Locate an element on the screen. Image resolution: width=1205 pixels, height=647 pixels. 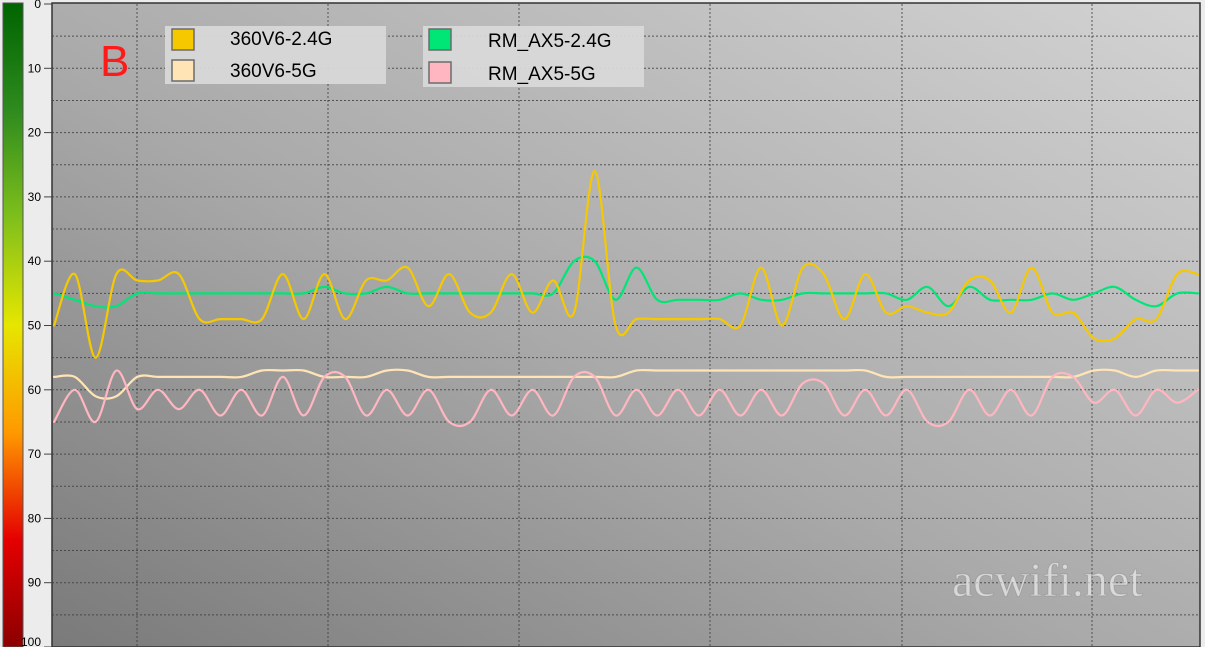
y-tick-label: 100 is located at coordinates (31, 641).